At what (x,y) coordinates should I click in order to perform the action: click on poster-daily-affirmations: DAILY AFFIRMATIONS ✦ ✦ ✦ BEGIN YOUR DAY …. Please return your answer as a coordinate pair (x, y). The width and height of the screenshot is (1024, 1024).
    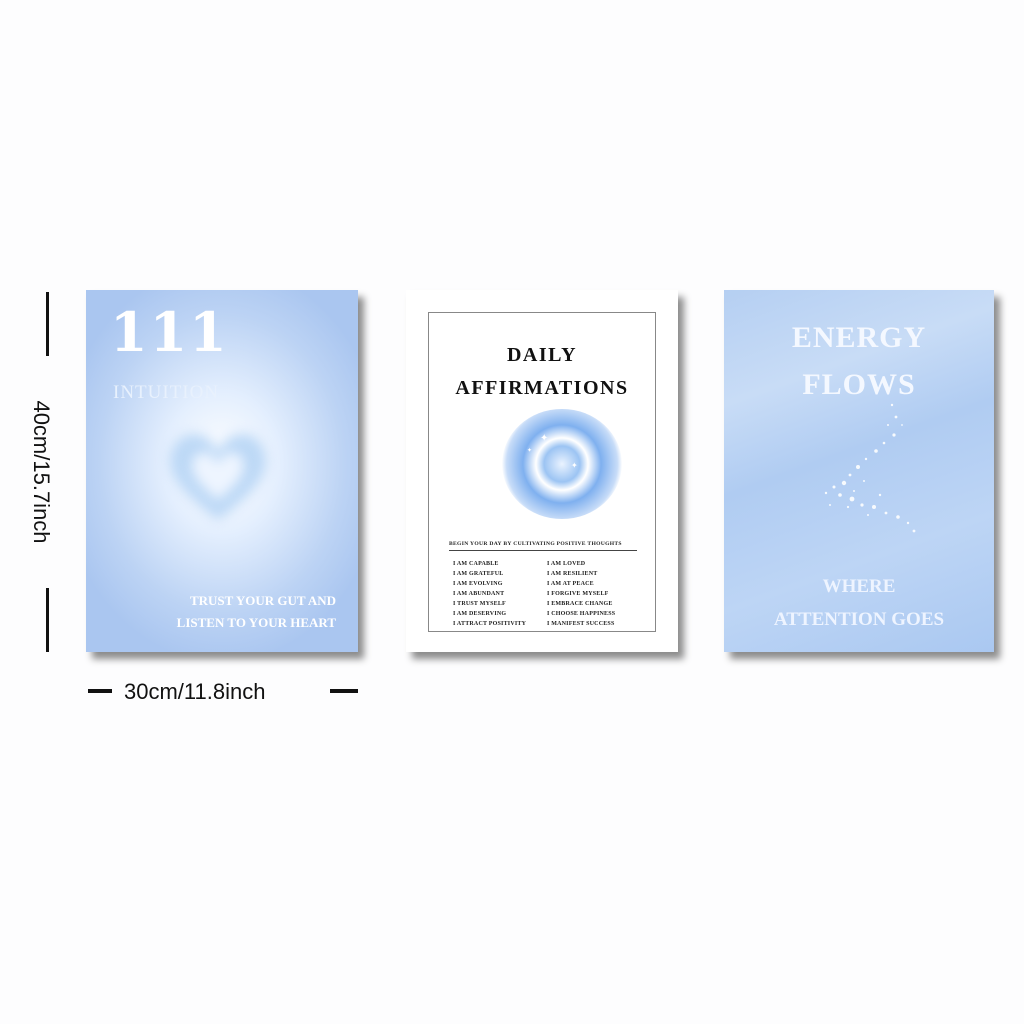
    Looking at the image, I should click on (542, 471).